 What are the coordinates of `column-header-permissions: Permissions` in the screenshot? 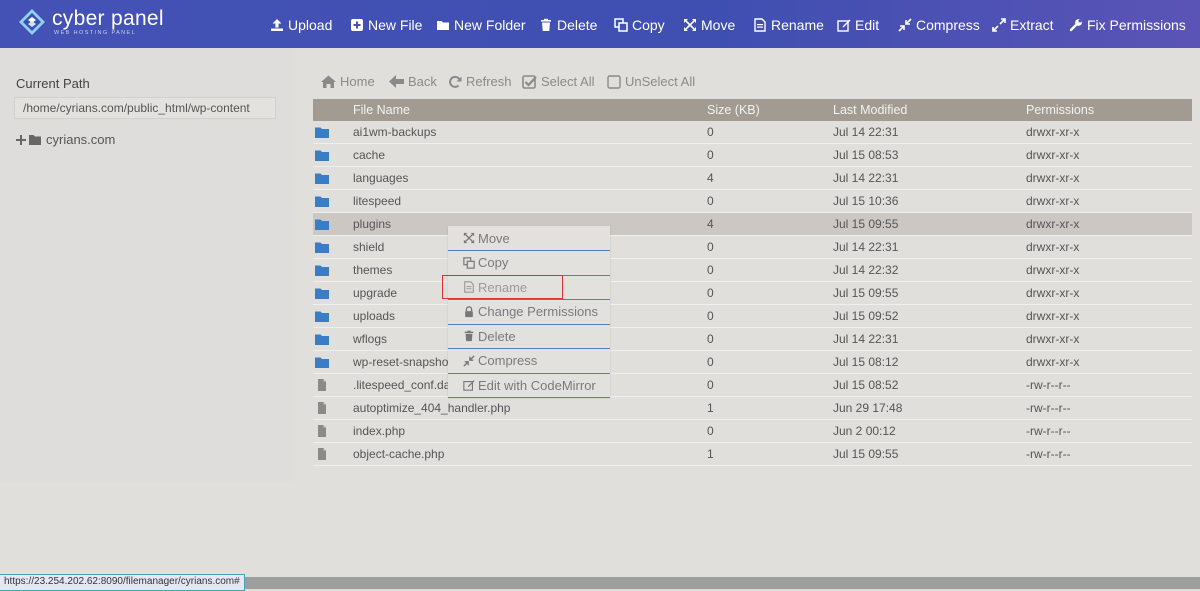 It's located at (1060, 110).